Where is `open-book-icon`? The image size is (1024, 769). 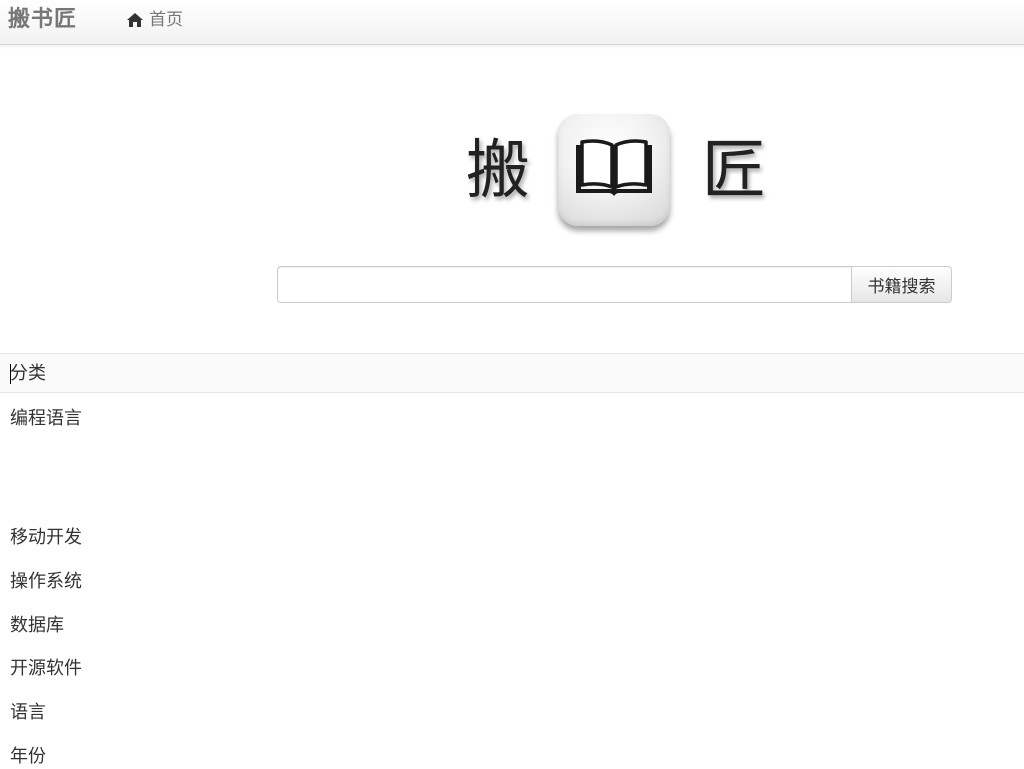
open-book-icon is located at coordinates (614, 170).